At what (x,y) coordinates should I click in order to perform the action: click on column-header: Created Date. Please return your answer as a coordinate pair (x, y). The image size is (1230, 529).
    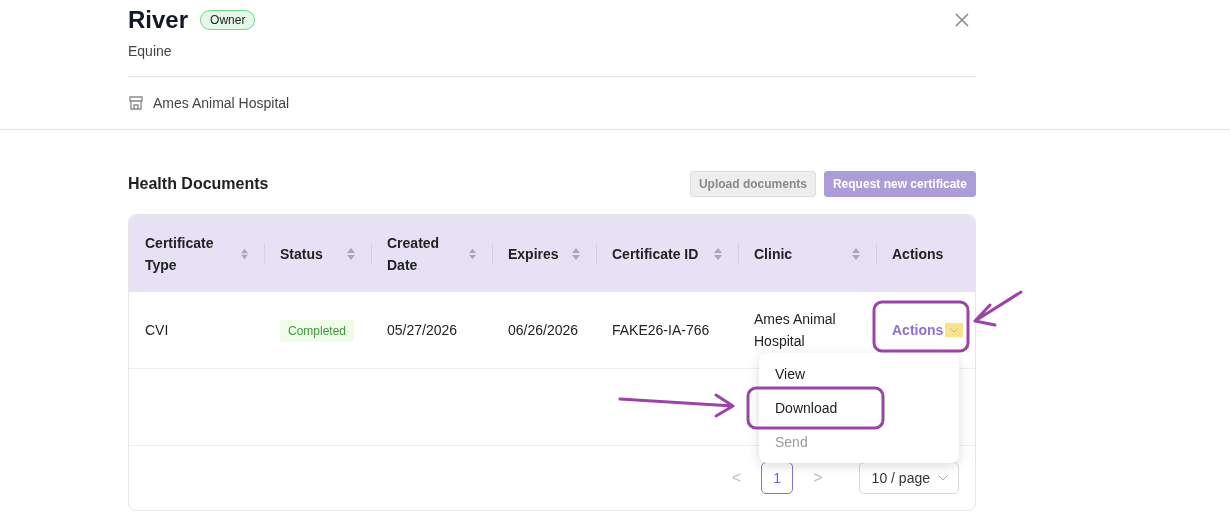
    Looking at the image, I should click on (431, 253).